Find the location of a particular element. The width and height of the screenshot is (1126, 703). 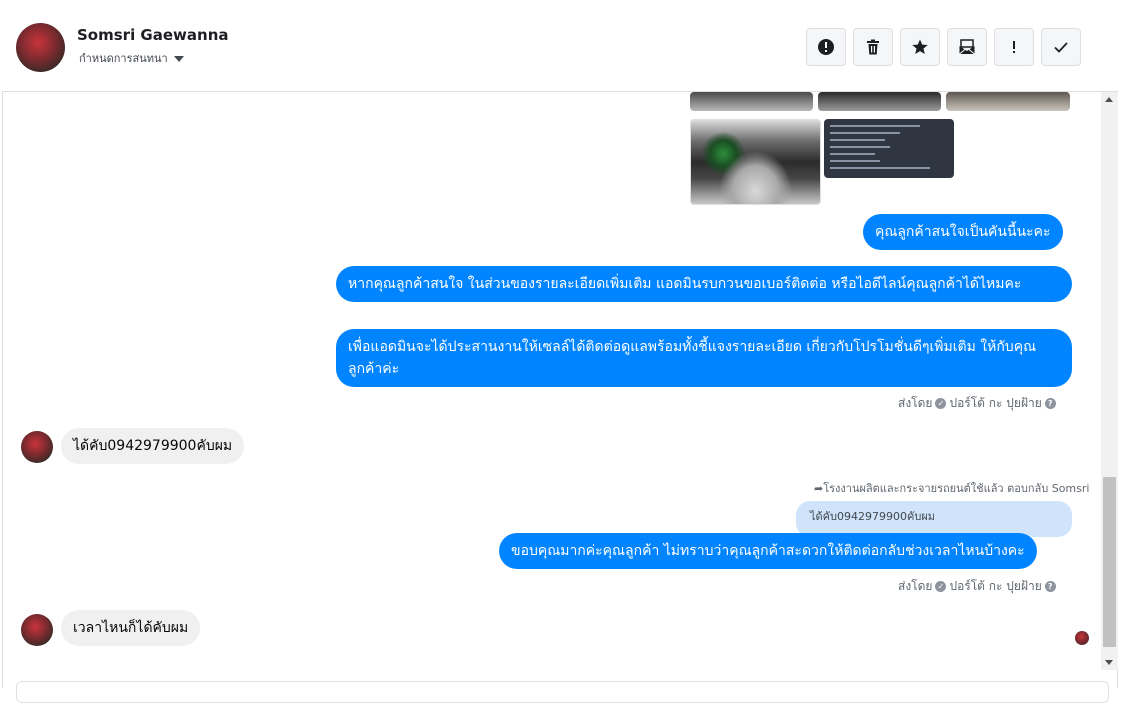

incoming-message: เวลาไหนก็ได้คับผม is located at coordinates (131, 628).